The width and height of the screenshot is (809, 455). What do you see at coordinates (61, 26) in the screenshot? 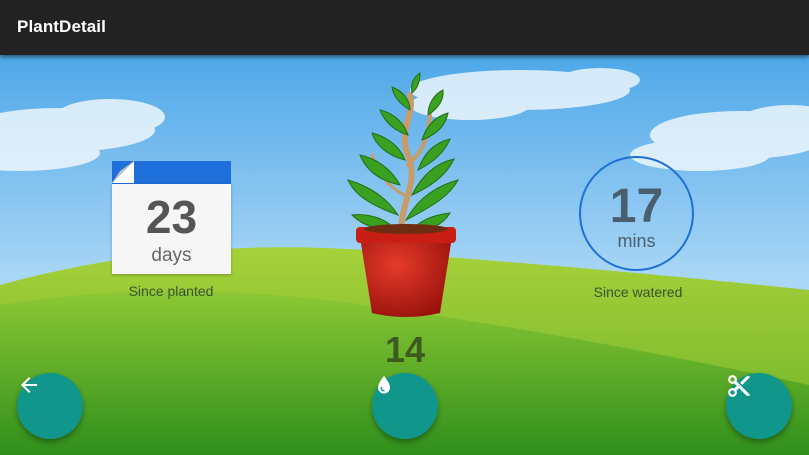
I see `app-title: PlantDetail` at bounding box center [61, 26].